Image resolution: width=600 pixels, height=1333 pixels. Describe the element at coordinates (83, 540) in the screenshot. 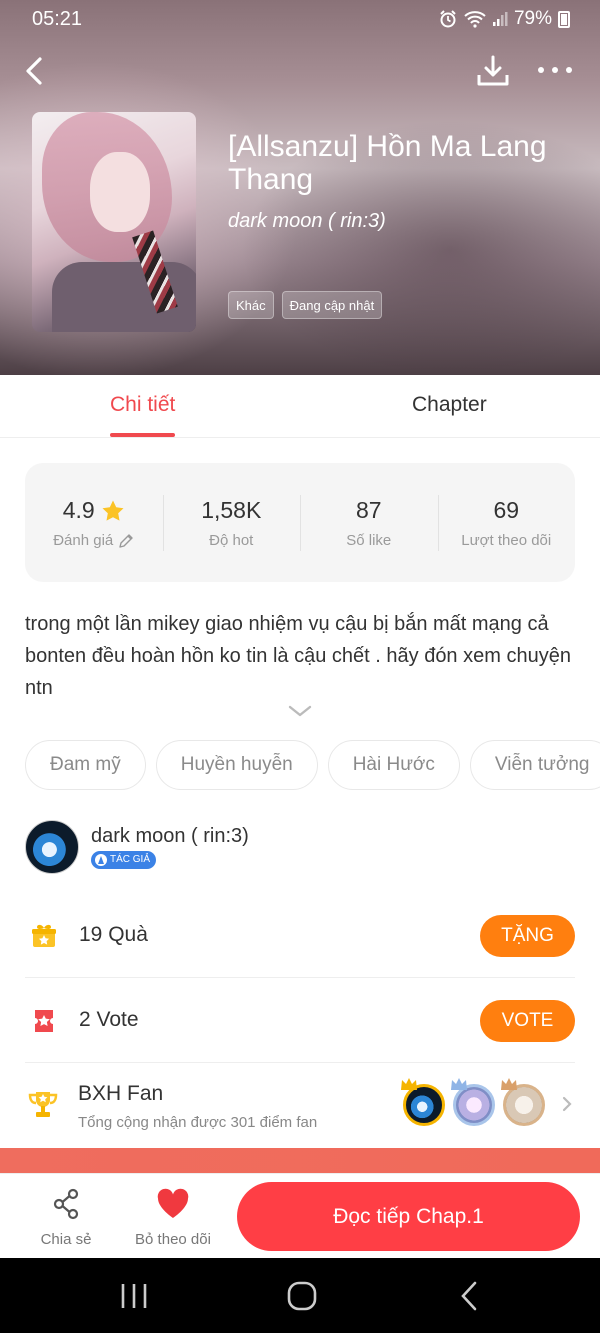

I see `rating-label: Đánh giá` at that location.